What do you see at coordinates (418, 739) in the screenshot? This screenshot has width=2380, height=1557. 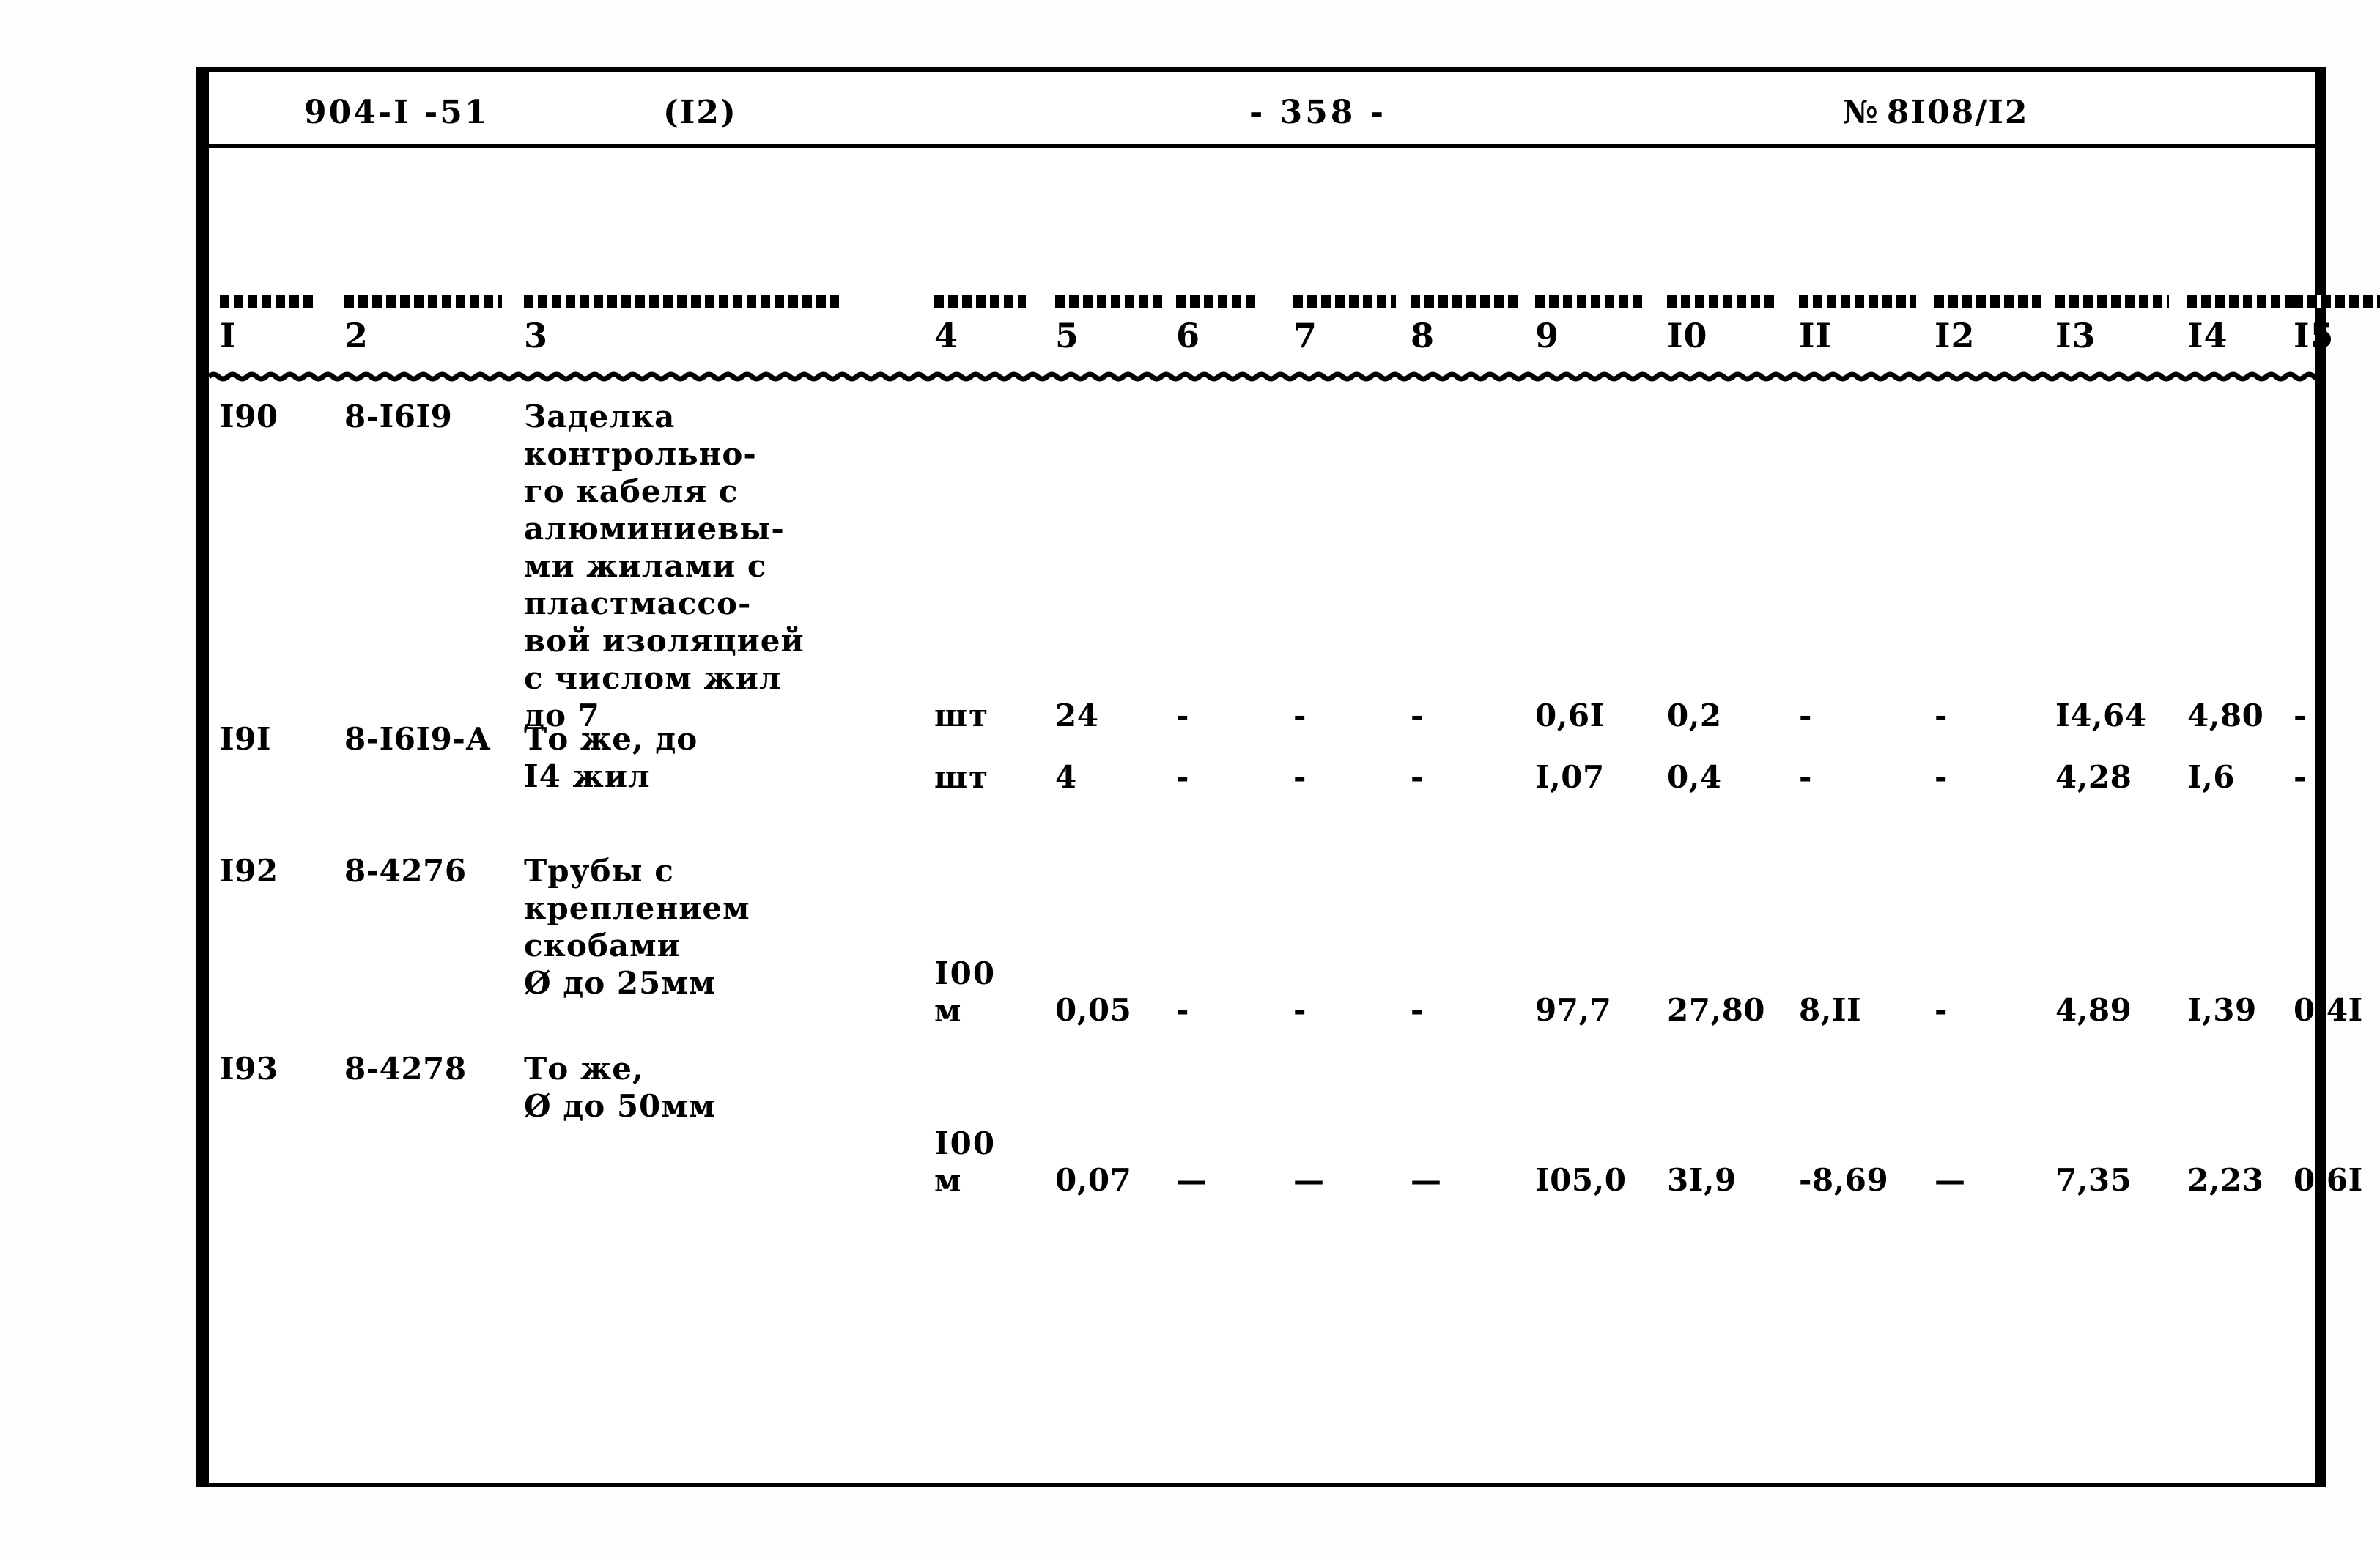 I see `row-code-cell: 8-I6I9-А` at bounding box center [418, 739].